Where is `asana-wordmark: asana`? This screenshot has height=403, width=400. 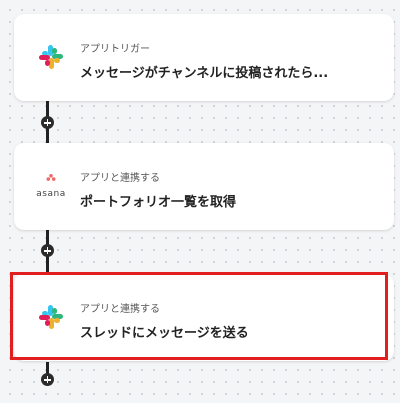 asana-wordmark: asana is located at coordinates (51, 194).